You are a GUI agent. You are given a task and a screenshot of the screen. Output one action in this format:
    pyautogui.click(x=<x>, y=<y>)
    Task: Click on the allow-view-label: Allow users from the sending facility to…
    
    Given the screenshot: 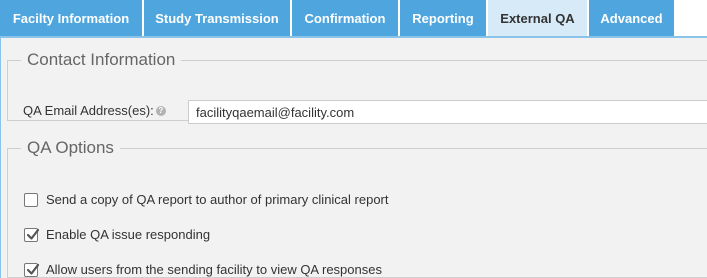 What is the action you would take?
    pyautogui.click(x=214, y=269)
    